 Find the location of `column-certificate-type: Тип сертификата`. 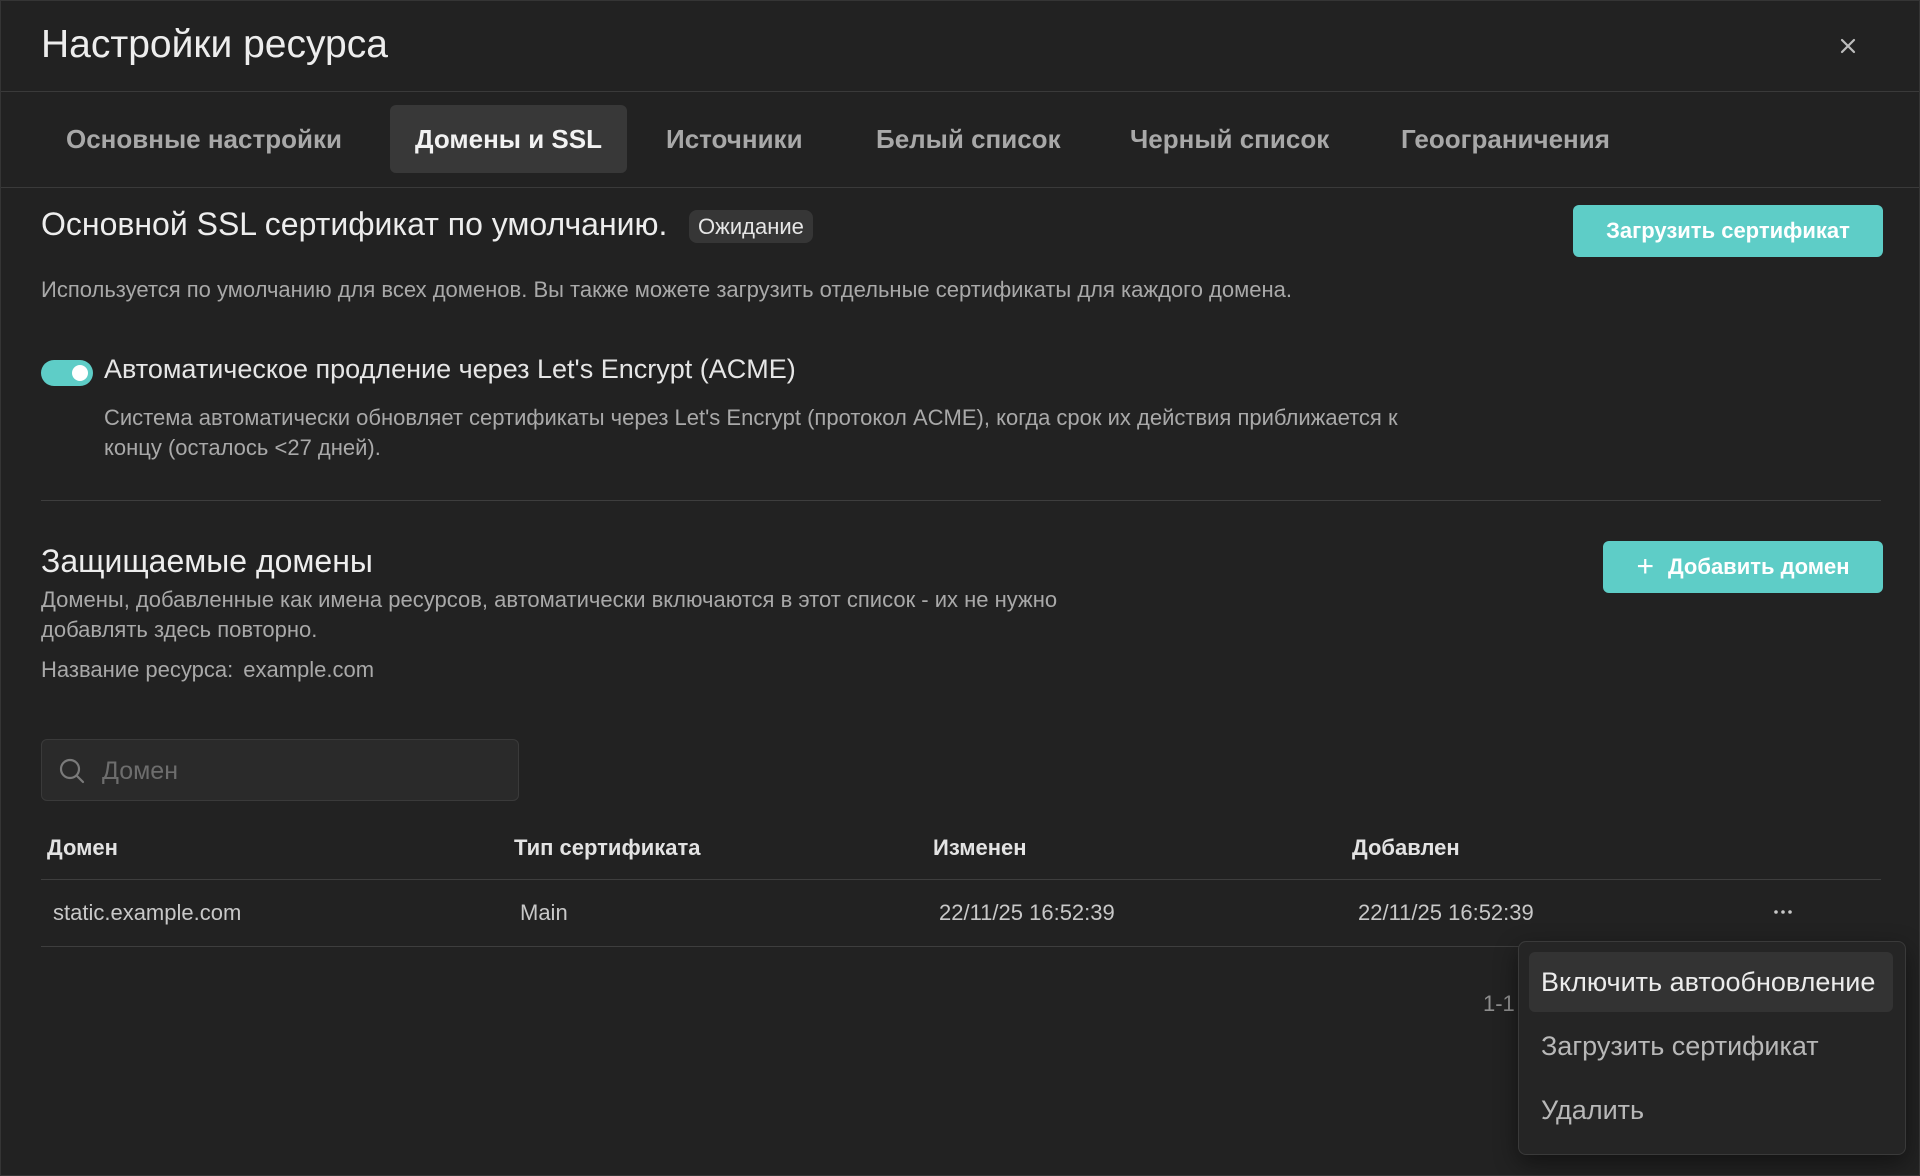

column-certificate-type: Тип сертификата is located at coordinates (607, 848).